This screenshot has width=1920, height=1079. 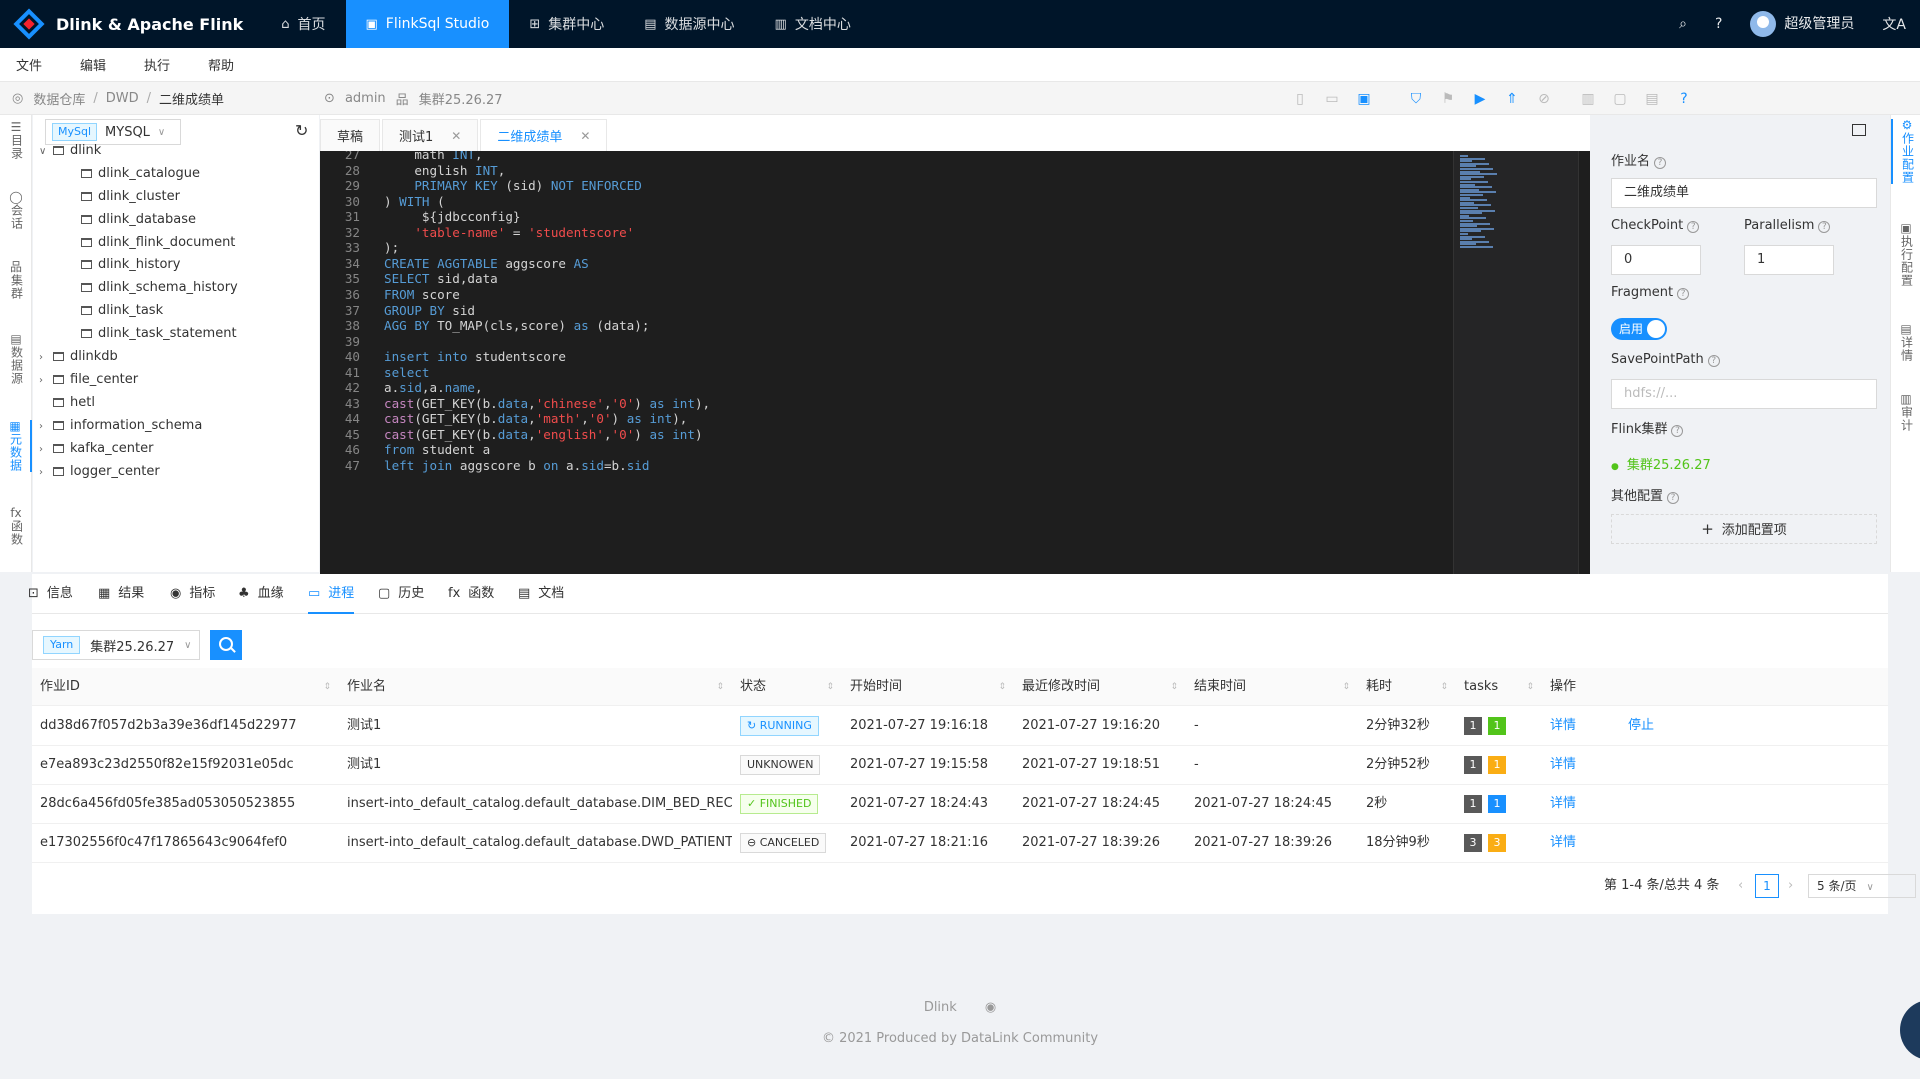 I want to click on bottom-tab-dashboard: ◉ 指标, so click(x=192, y=594).